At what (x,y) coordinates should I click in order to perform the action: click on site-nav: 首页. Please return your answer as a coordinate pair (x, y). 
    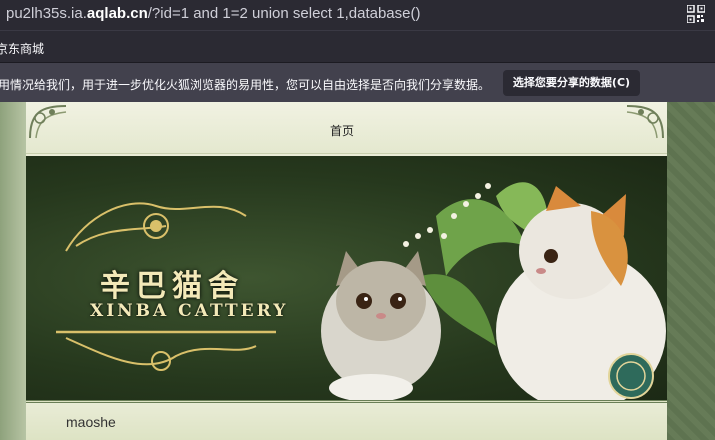
    Looking at the image, I should click on (346, 128).